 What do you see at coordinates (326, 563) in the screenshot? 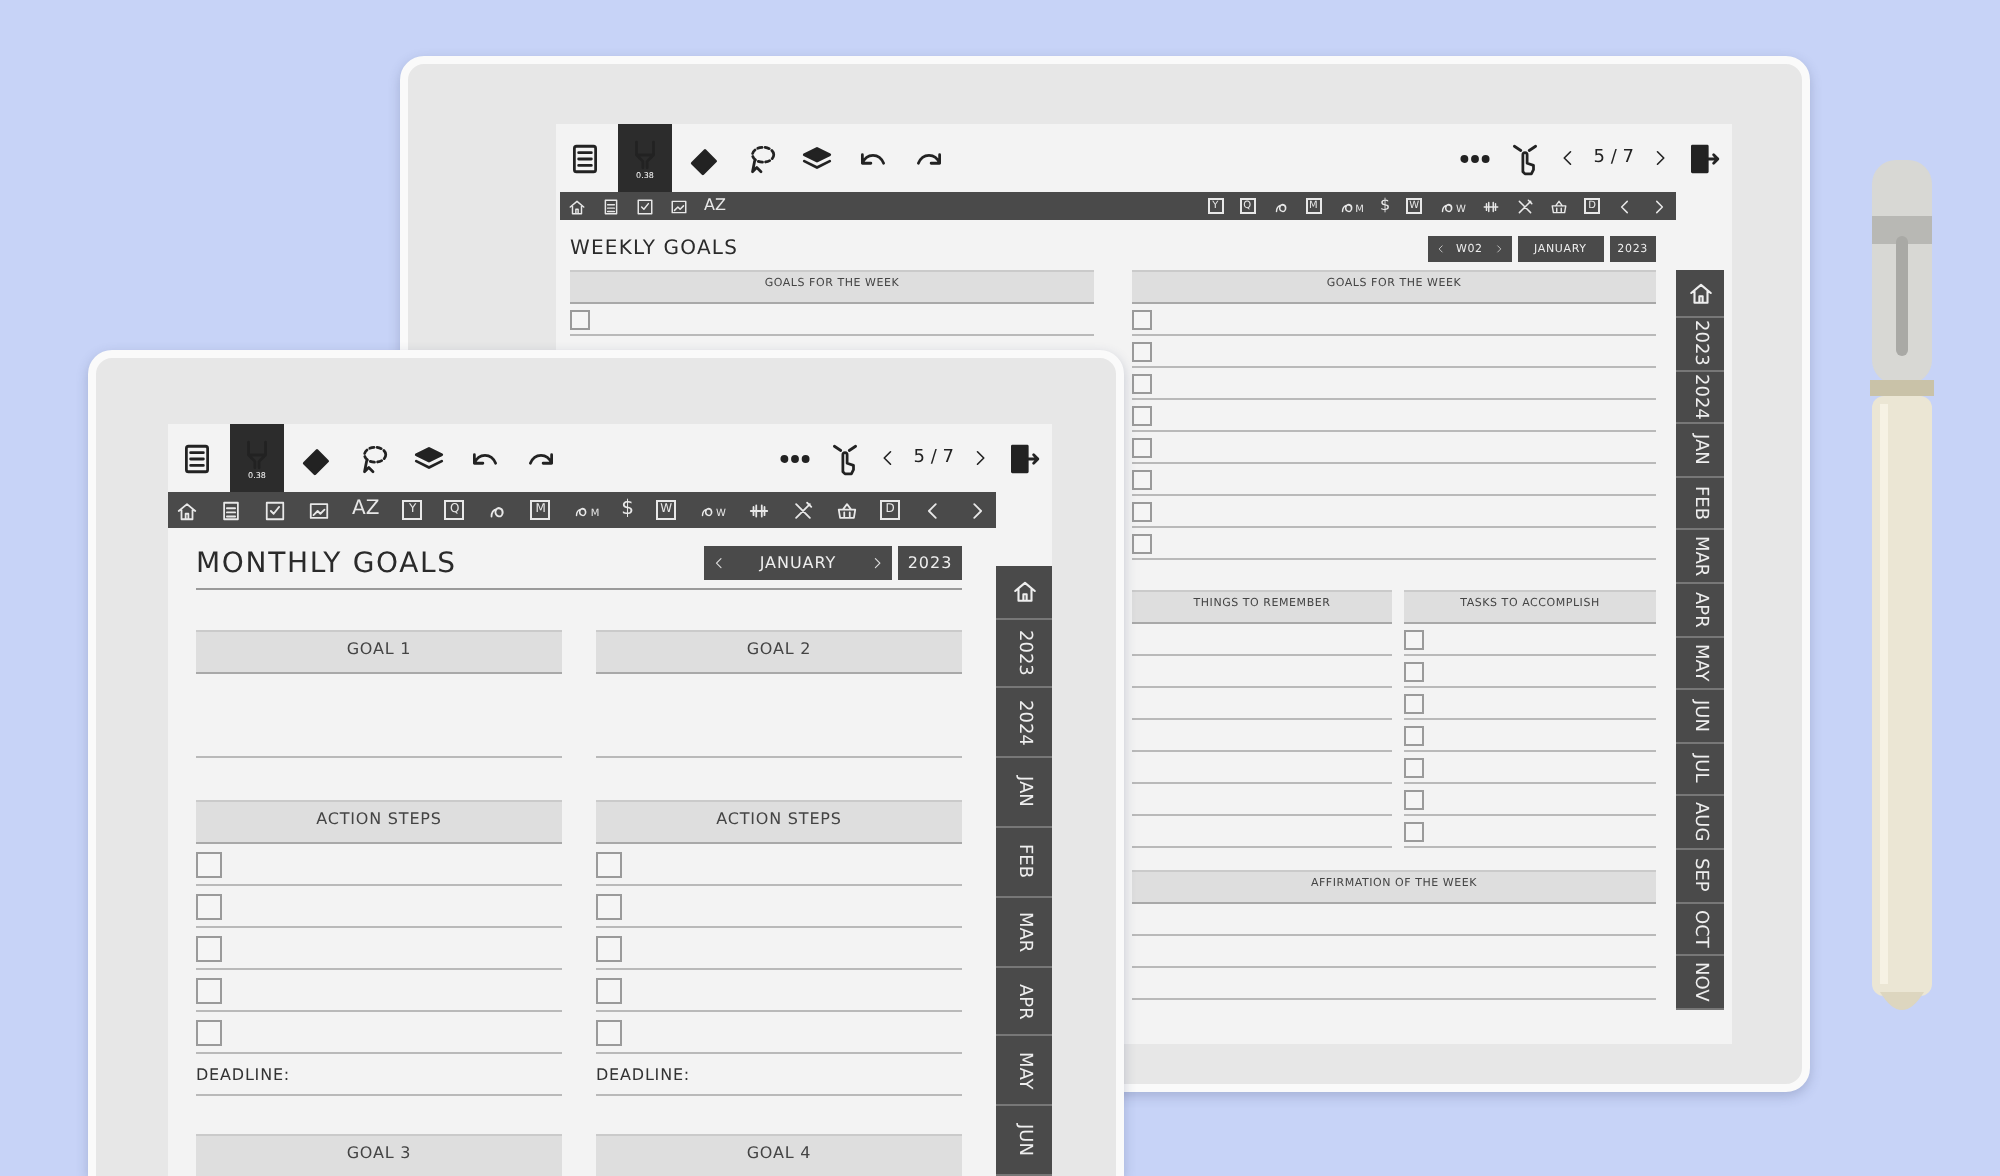
I see `page-title: MONTHLY GOALS` at bounding box center [326, 563].